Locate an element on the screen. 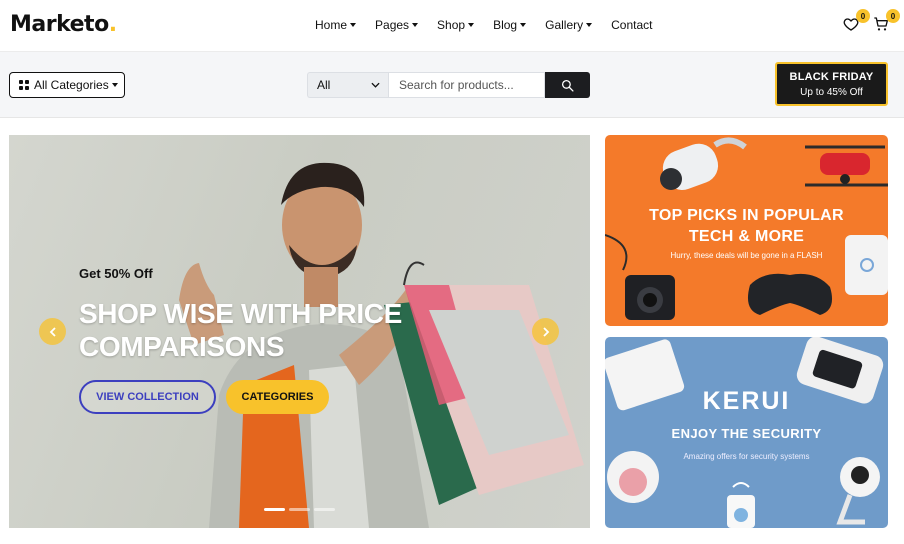 Image resolution: width=904 pixels, height=544 pixels. security-banner-title: ENJOY THE SECURITY is located at coordinates (746, 433).